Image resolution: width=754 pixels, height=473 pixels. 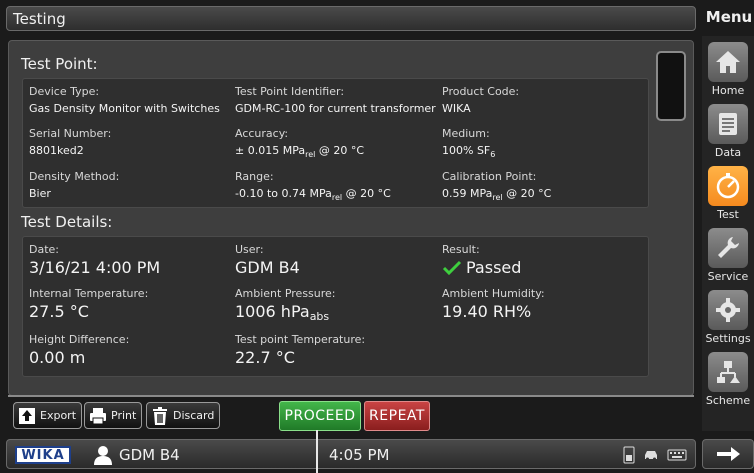 I want to click on menu-title: Menu, so click(x=729, y=17).